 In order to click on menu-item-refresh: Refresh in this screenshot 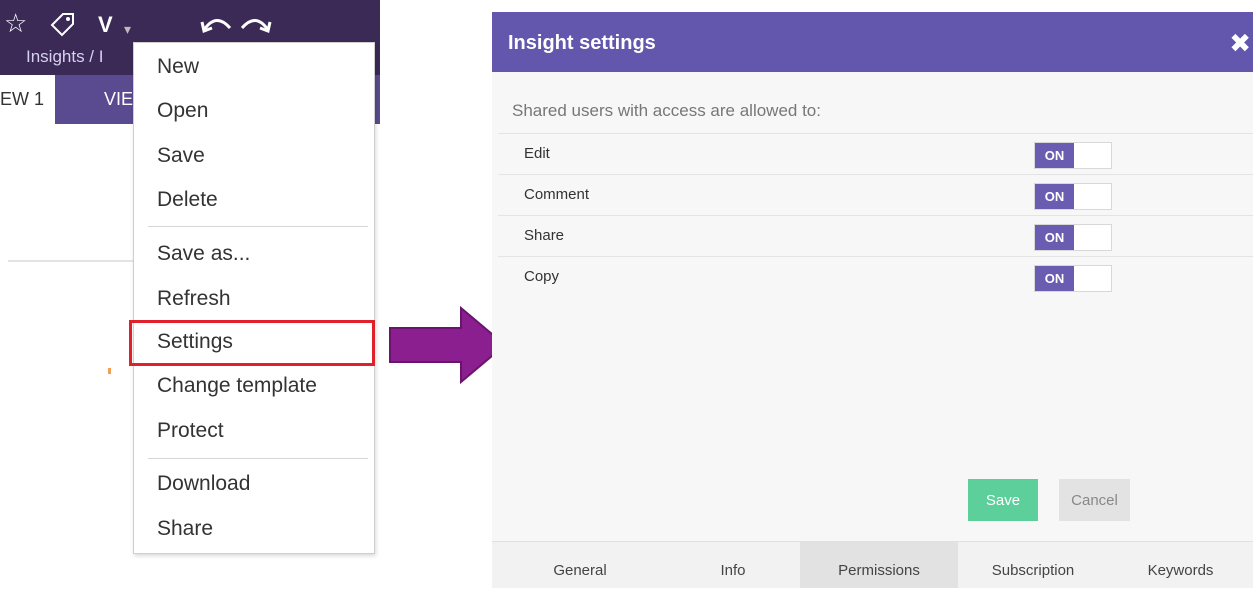, I will do `click(194, 299)`.